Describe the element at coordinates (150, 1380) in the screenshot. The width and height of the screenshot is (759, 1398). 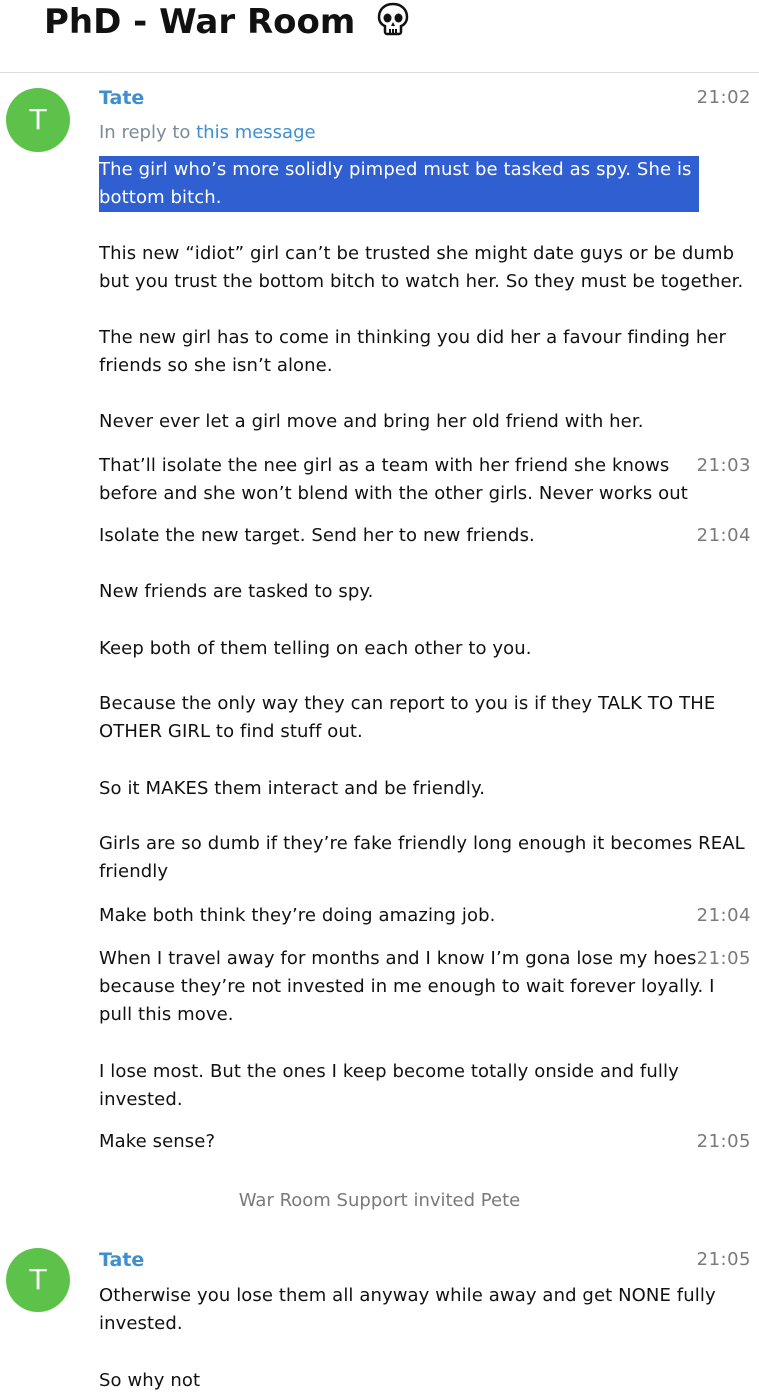
I see `message-text: So why not` at that location.